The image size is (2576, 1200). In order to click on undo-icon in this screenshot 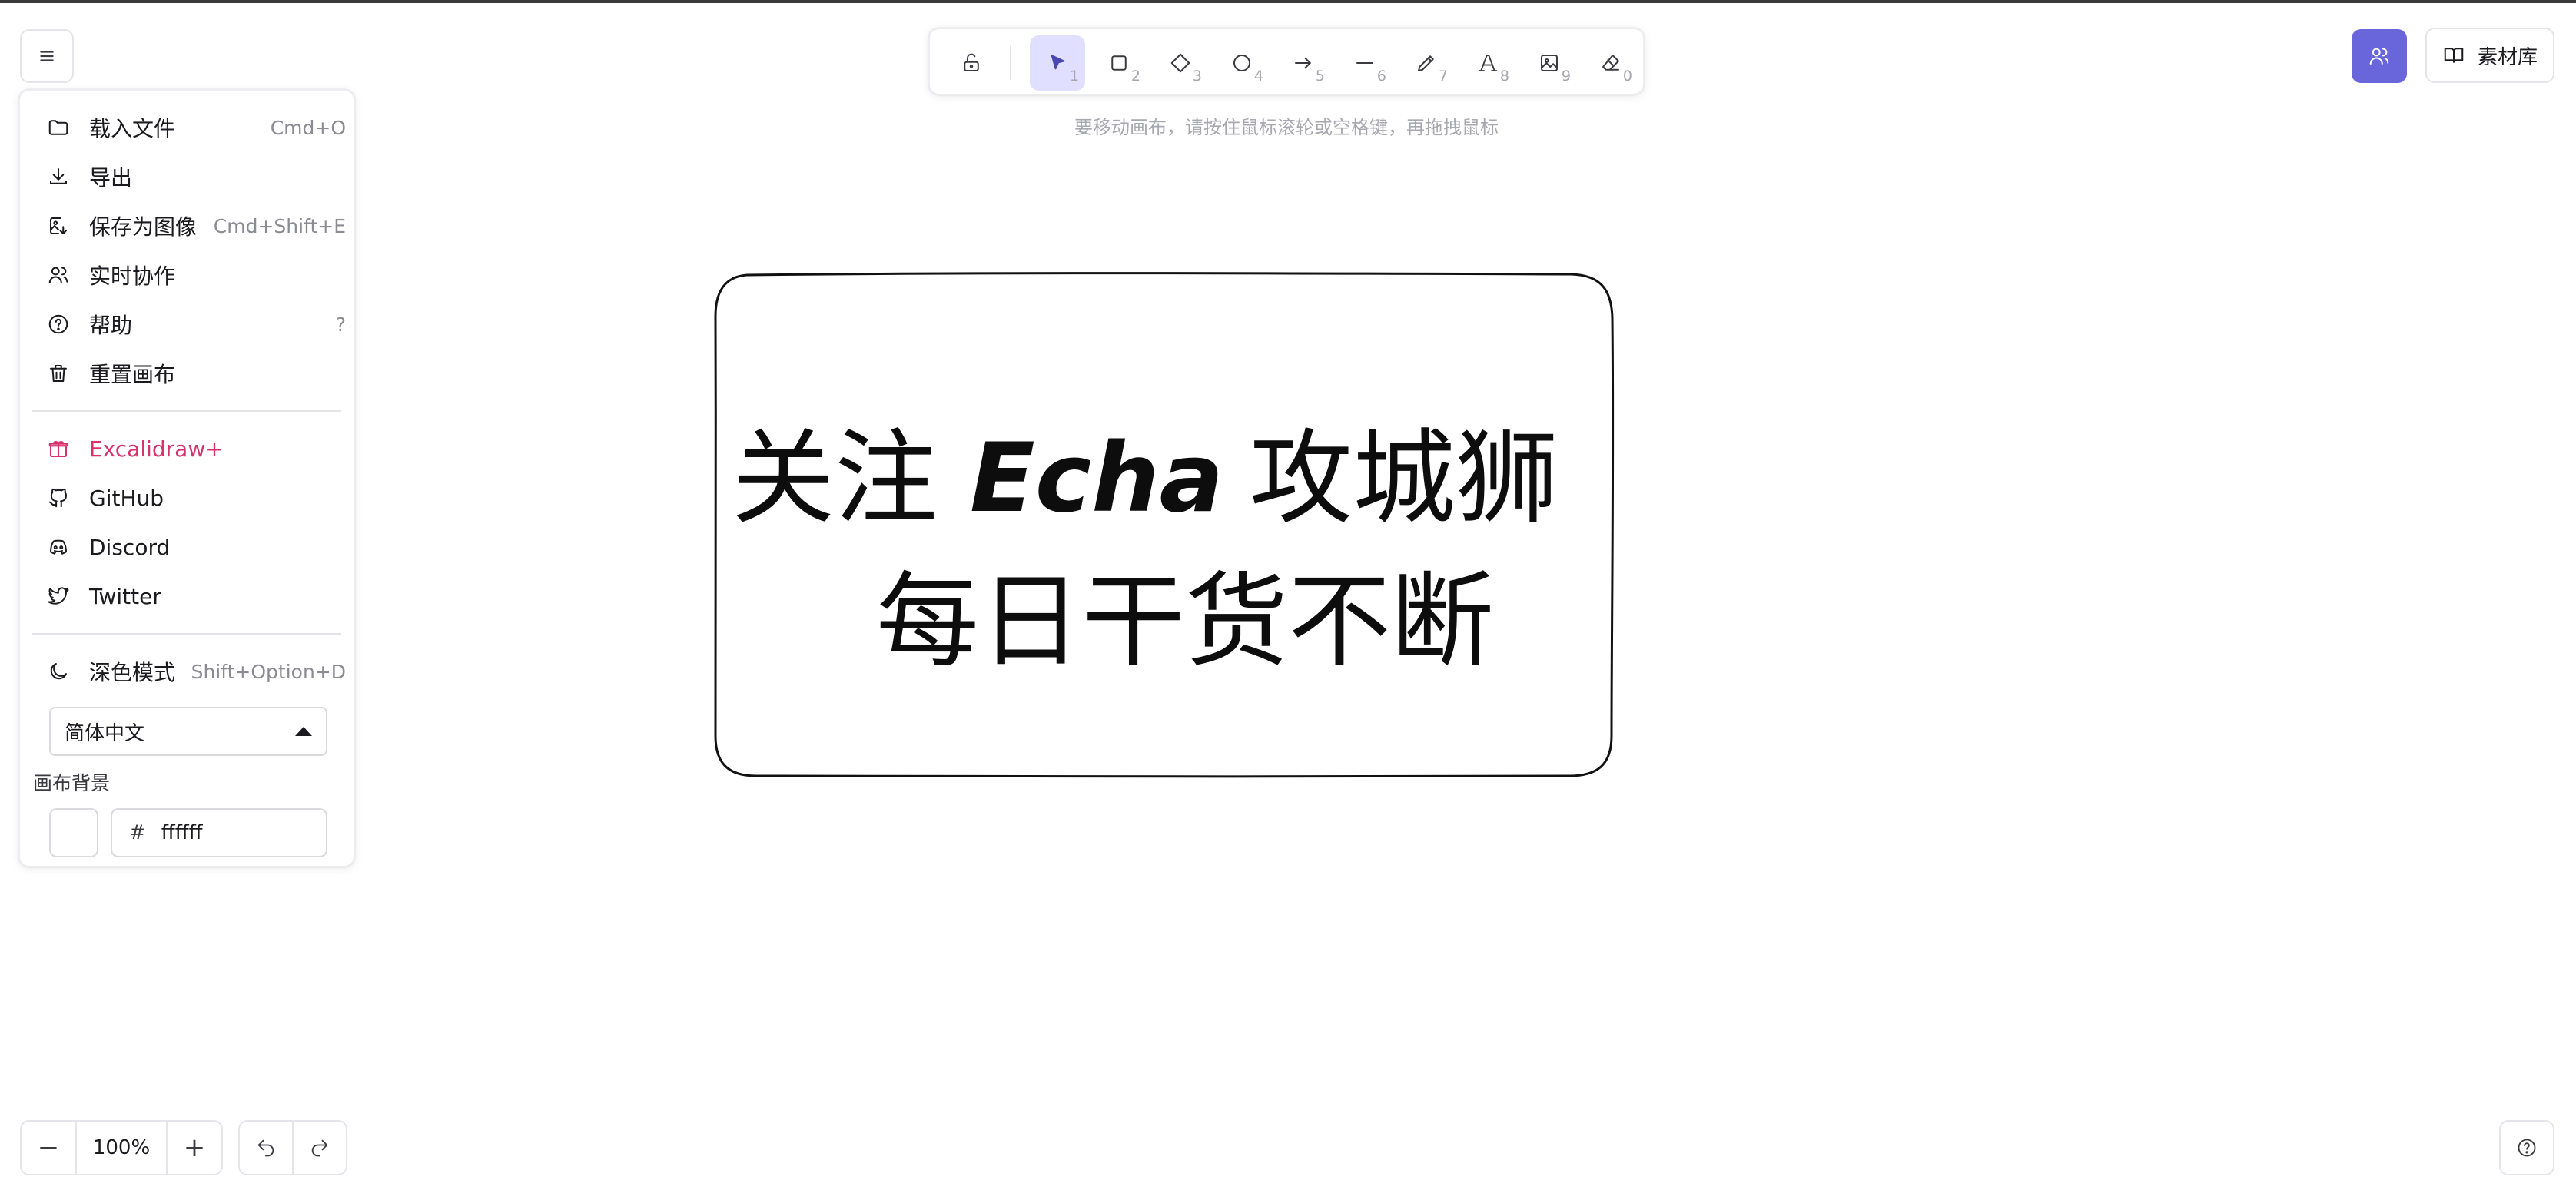, I will do `click(265, 1148)`.